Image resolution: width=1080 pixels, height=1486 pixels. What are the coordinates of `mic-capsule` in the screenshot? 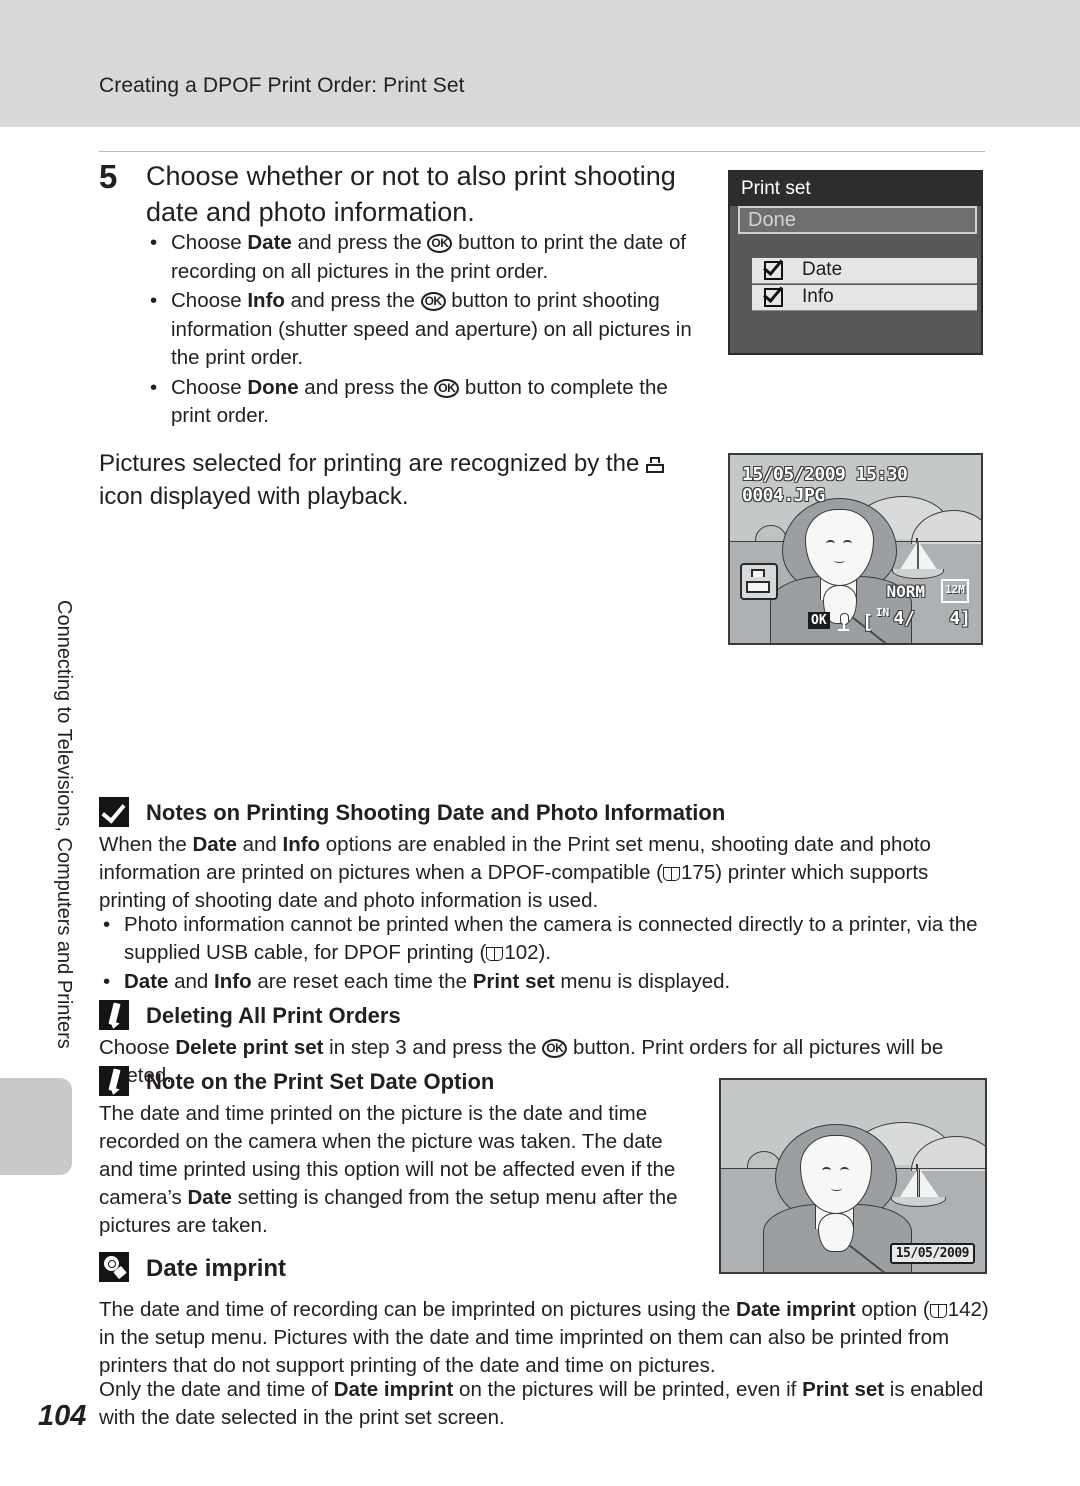 It's located at (844, 619).